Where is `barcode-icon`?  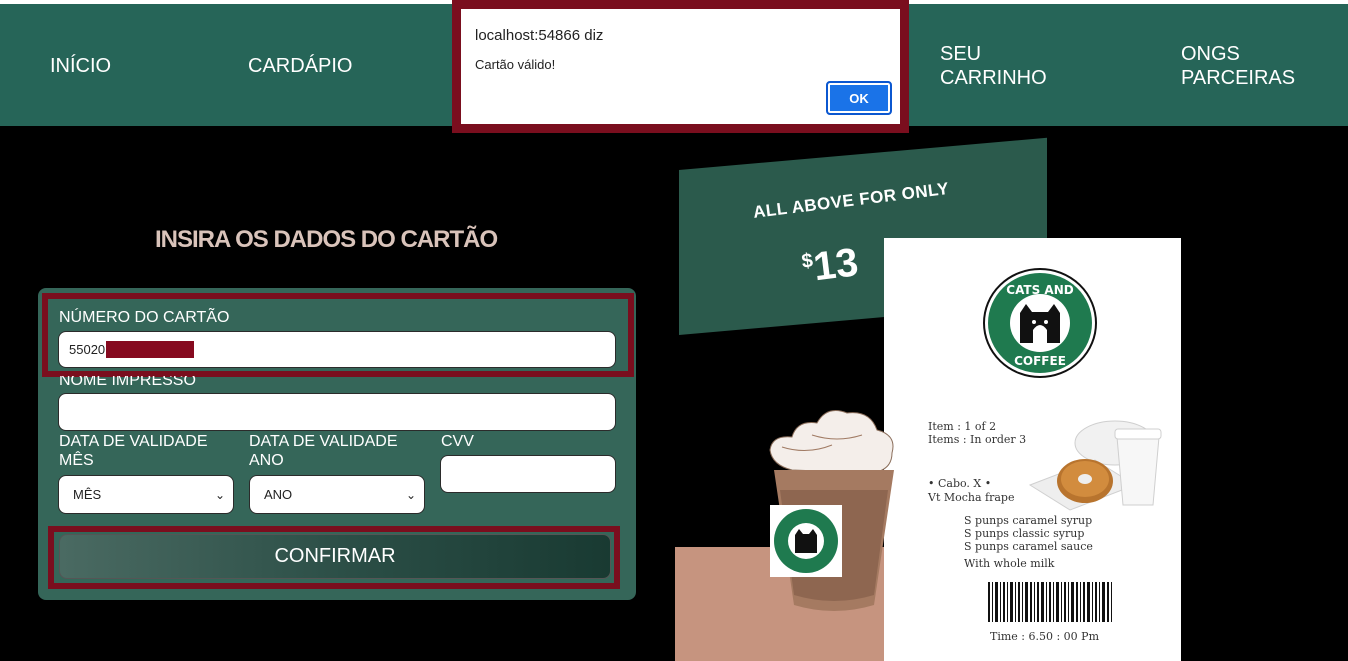 barcode-icon is located at coordinates (1050, 602).